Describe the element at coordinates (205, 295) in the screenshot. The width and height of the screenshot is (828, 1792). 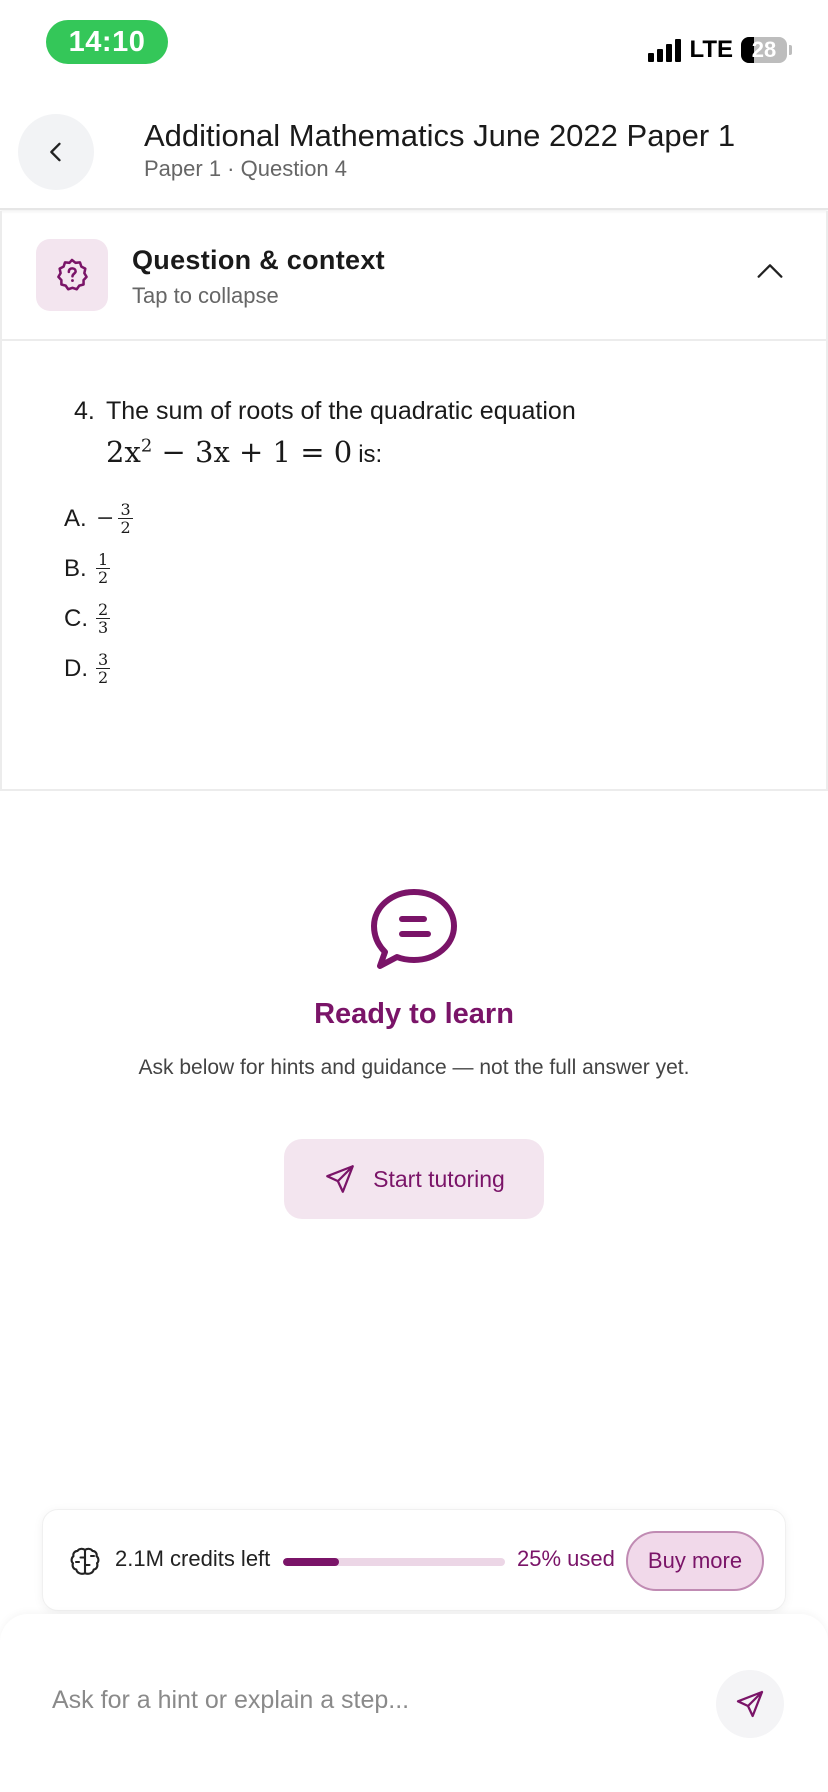
I see `question-panel-hint: Tap to collapse` at that location.